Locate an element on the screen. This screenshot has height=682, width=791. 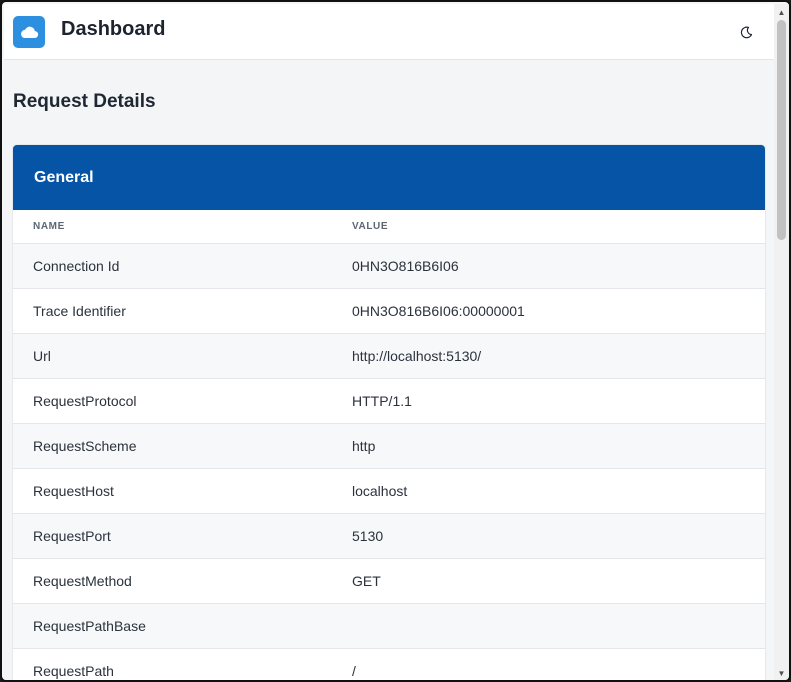
row-value: GET is located at coordinates (366, 581).